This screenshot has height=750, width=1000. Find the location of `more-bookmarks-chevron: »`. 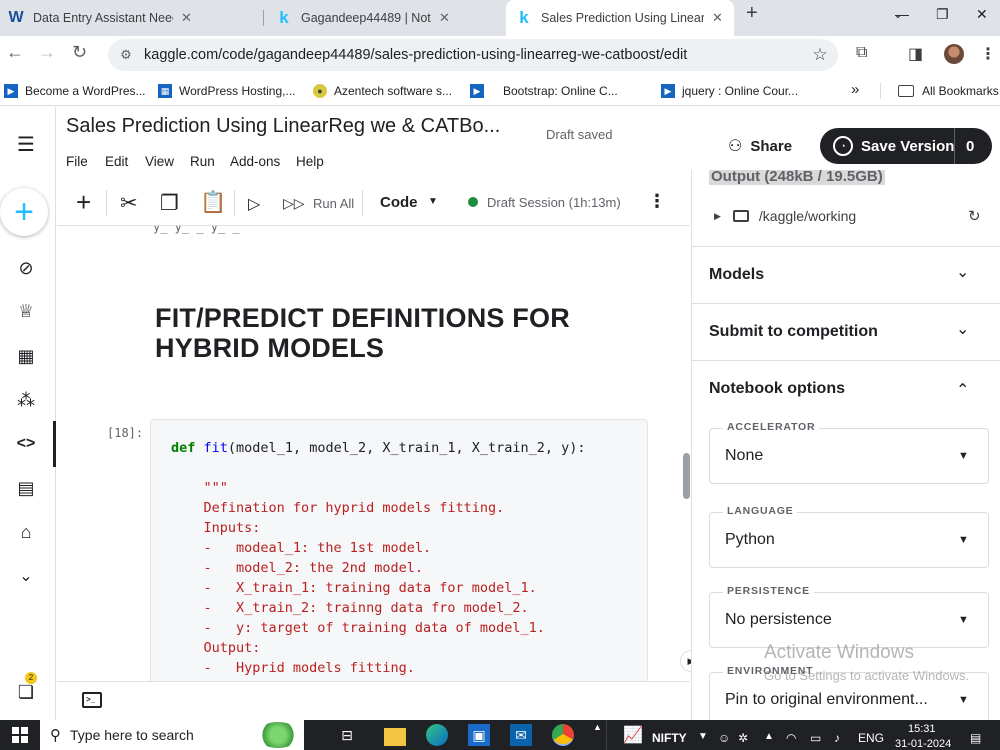

more-bookmarks-chevron: » is located at coordinates (855, 89).